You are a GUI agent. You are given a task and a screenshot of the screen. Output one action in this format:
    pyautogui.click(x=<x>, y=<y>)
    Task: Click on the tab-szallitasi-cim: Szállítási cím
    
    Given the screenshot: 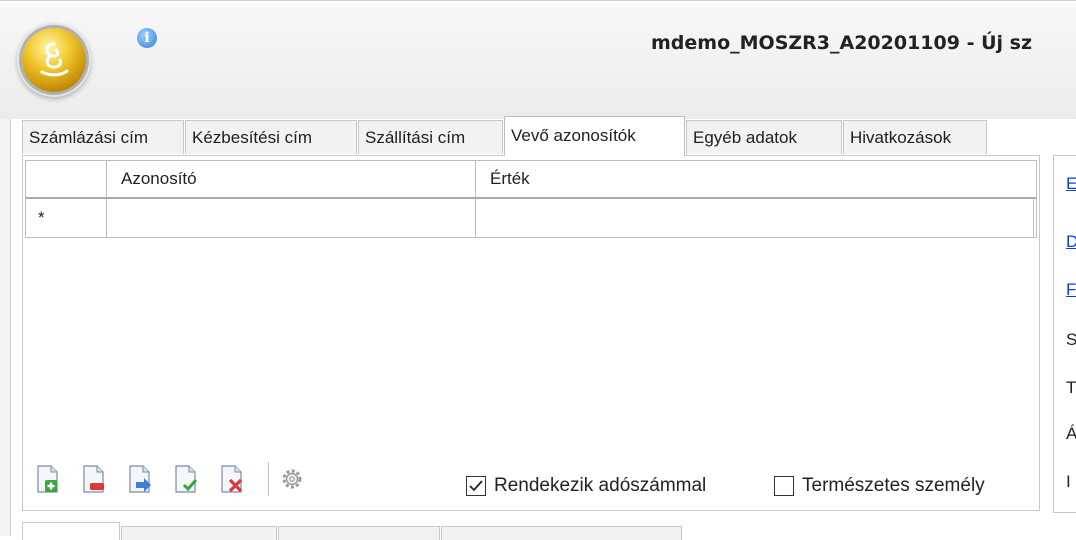 What is the action you would take?
    pyautogui.click(x=430, y=137)
    